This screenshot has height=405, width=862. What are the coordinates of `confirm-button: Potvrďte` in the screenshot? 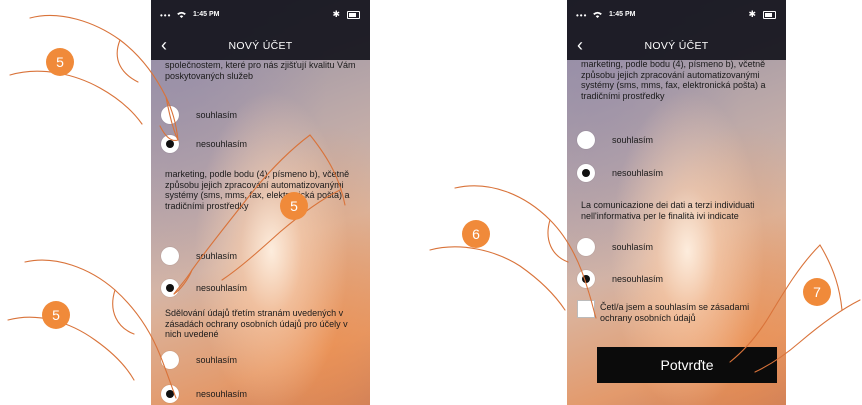 It's located at (687, 365).